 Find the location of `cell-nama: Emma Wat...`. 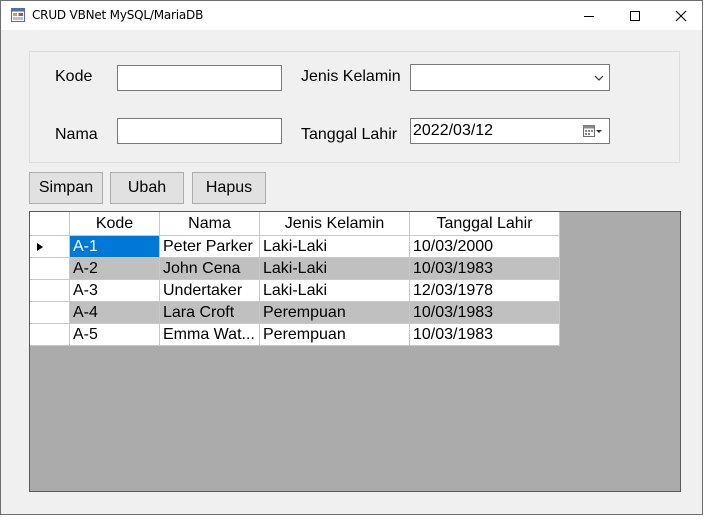

cell-nama: Emma Wat... is located at coordinates (210, 335).